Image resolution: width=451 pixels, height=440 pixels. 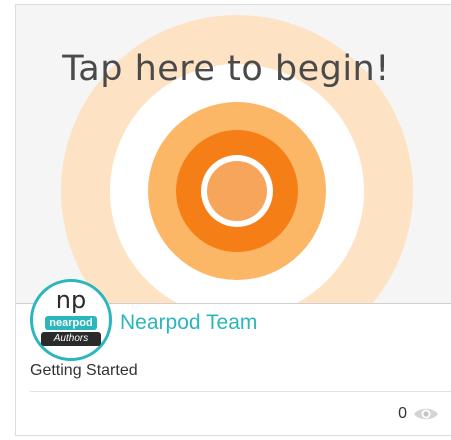 What do you see at coordinates (402, 413) in the screenshot?
I see `views-count: 0` at bounding box center [402, 413].